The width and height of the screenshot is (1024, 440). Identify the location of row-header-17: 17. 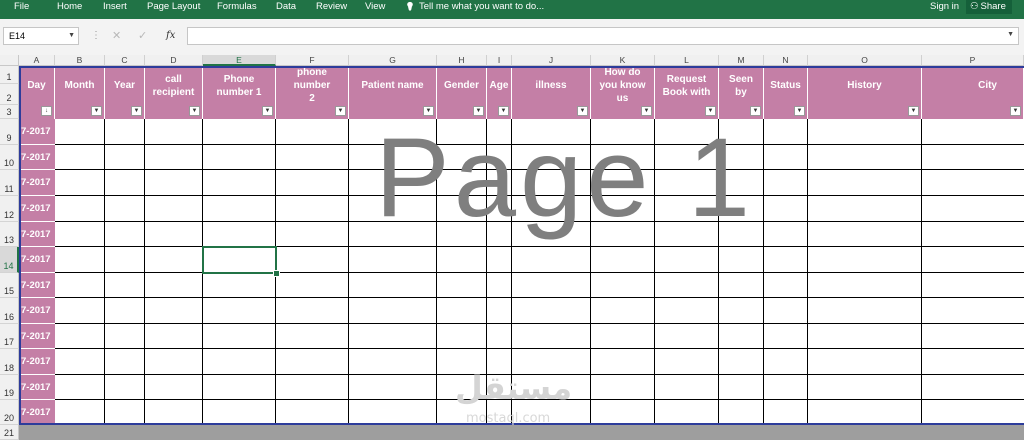
(9, 336).